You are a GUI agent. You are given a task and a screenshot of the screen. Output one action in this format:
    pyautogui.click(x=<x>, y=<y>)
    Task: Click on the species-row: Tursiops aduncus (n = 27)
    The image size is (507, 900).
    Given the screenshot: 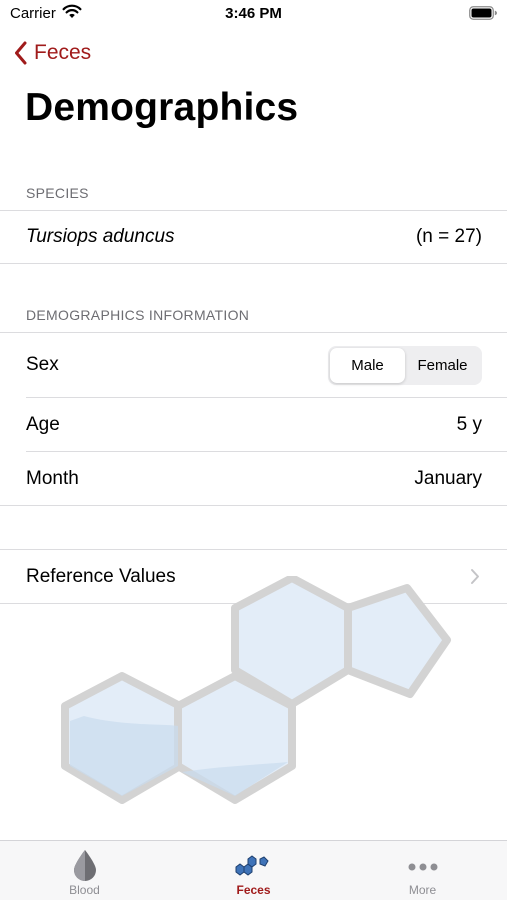 What is the action you would take?
    pyautogui.click(x=253, y=237)
    